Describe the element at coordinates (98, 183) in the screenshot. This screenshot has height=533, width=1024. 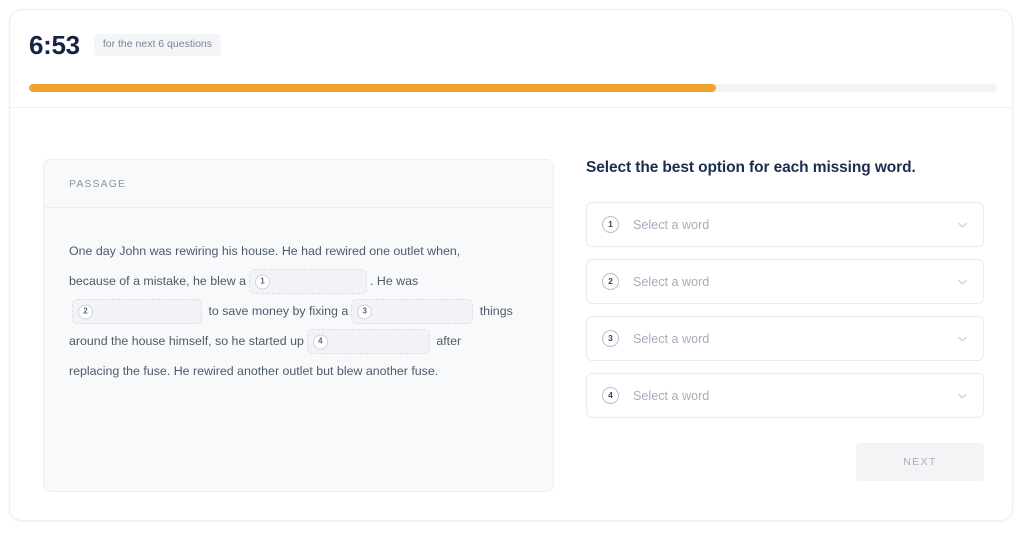
I see `passage-label: PASSAGE` at that location.